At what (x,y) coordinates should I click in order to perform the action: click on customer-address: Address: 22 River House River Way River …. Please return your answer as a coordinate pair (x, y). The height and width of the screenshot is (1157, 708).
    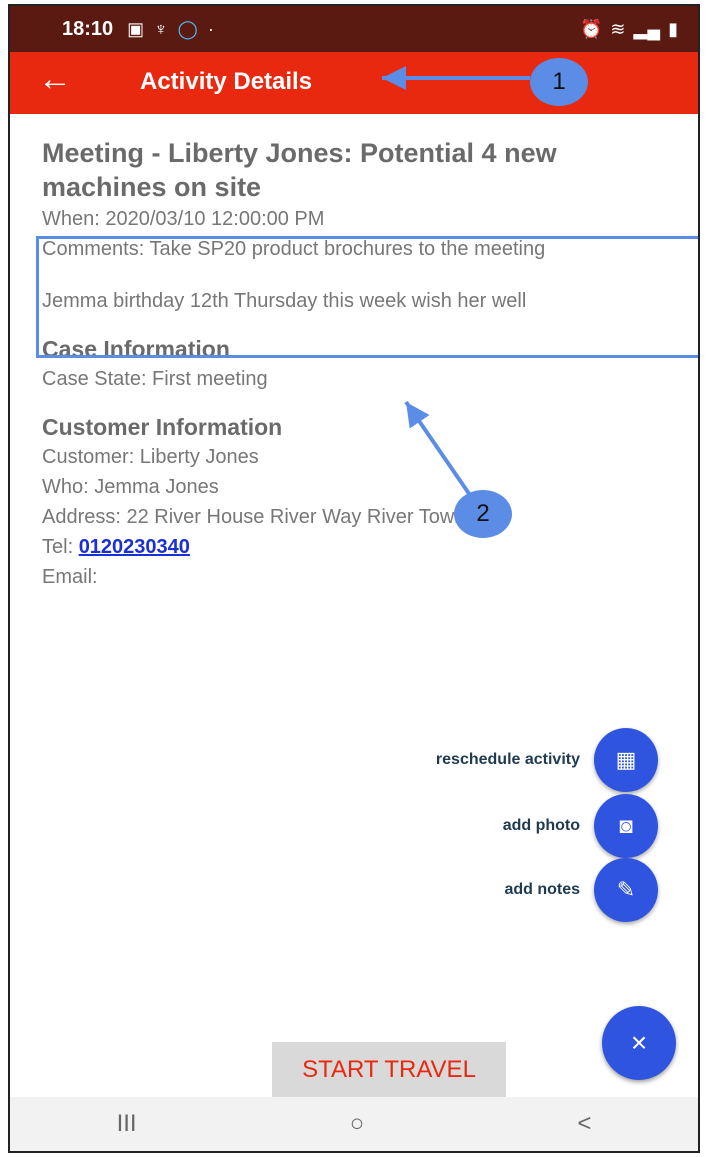
    Looking at the image, I should click on (274, 517).